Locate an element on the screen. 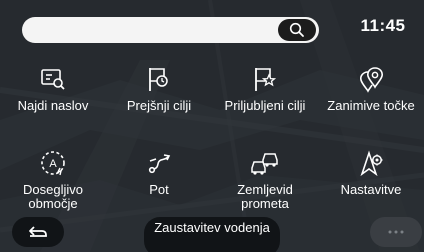  search-icon is located at coordinates (296, 29).